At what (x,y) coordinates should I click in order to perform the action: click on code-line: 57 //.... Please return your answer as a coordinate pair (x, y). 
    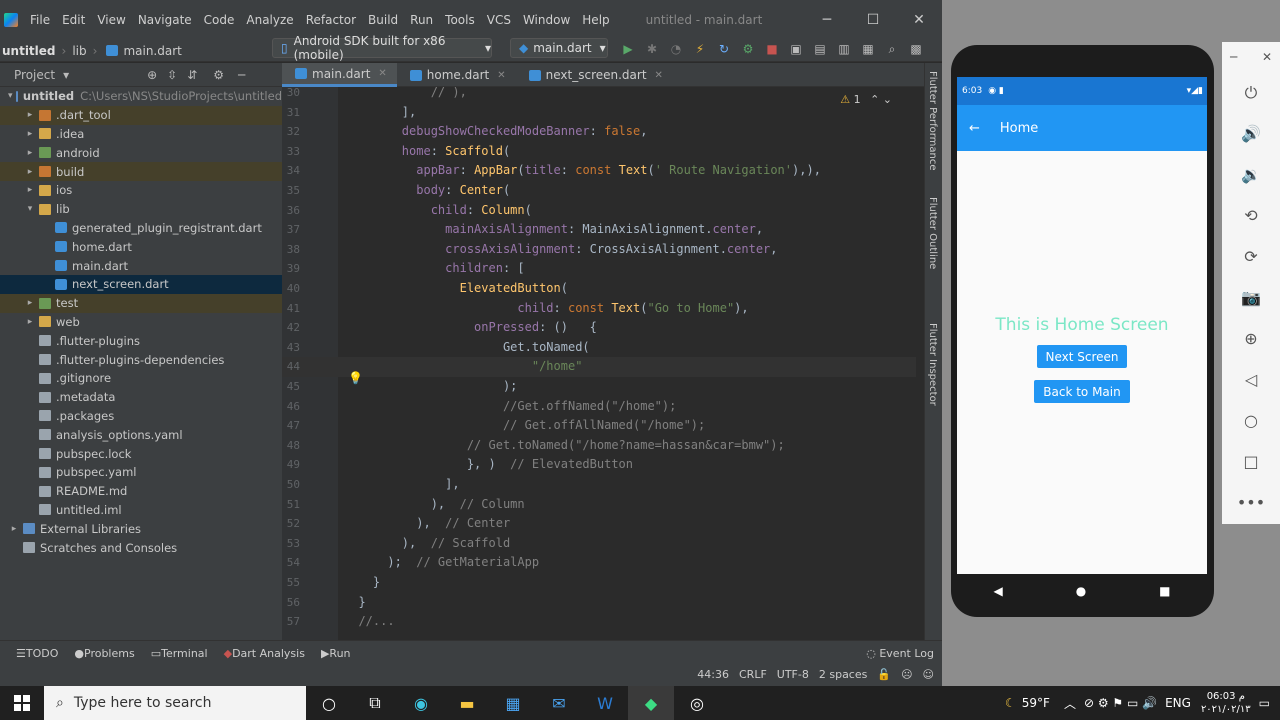
    Looking at the image, I should click on (599, 622).